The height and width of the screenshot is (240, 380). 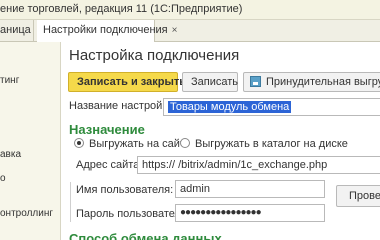 What do you see at coordinates (26, 213) in the screenshot?
I see `sidebar-item-controlling: онтроллинг` at bounding box center [26, 213].